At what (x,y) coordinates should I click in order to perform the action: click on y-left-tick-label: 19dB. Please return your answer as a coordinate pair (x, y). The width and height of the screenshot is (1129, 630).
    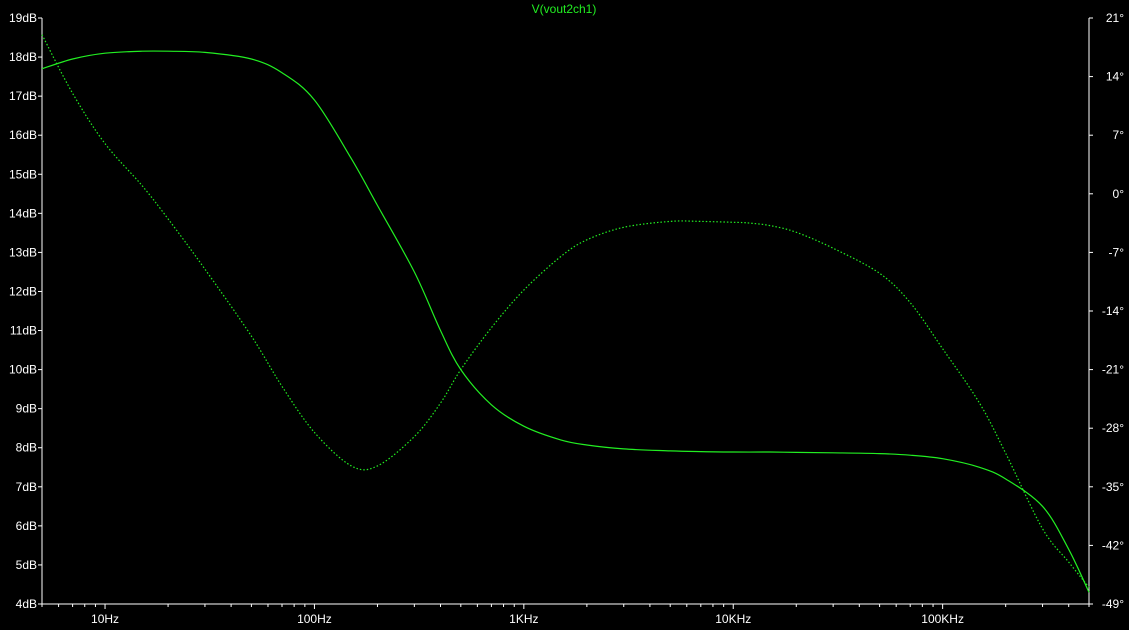
    Looking at the image, I should click on (23, 18).